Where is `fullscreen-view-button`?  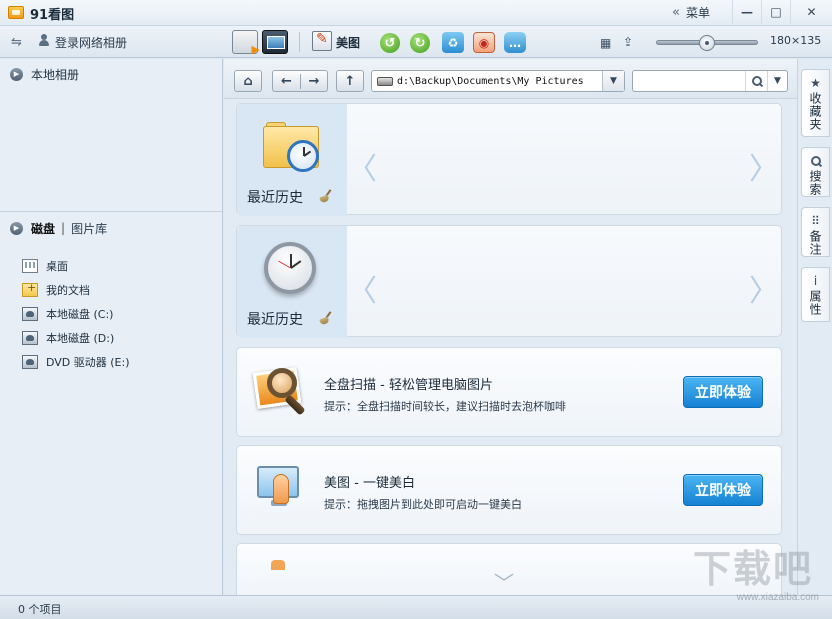 fullscreen-view-button is located at coordinates (275, 42).